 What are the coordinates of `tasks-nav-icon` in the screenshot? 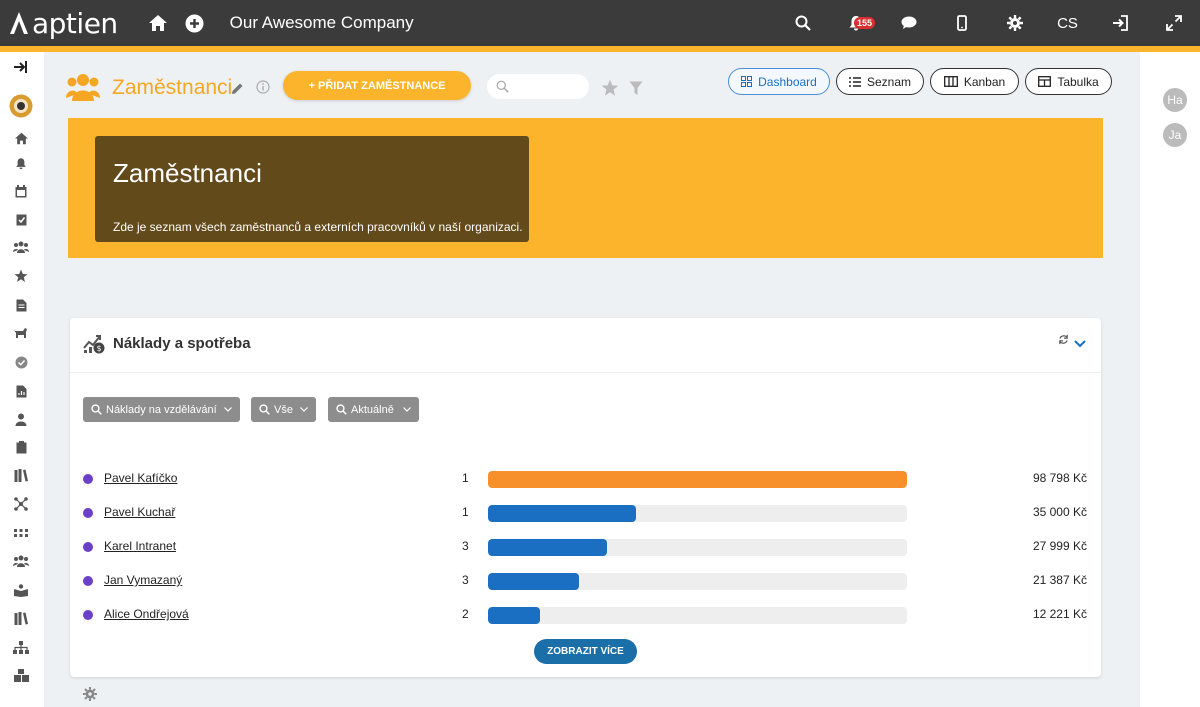 It's located at (21, 219).